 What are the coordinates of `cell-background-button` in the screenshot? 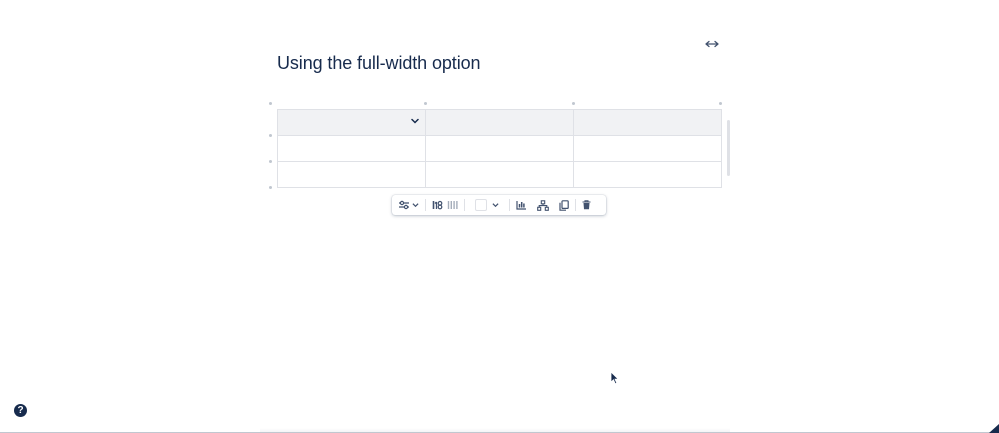 It's located at (487, 205).